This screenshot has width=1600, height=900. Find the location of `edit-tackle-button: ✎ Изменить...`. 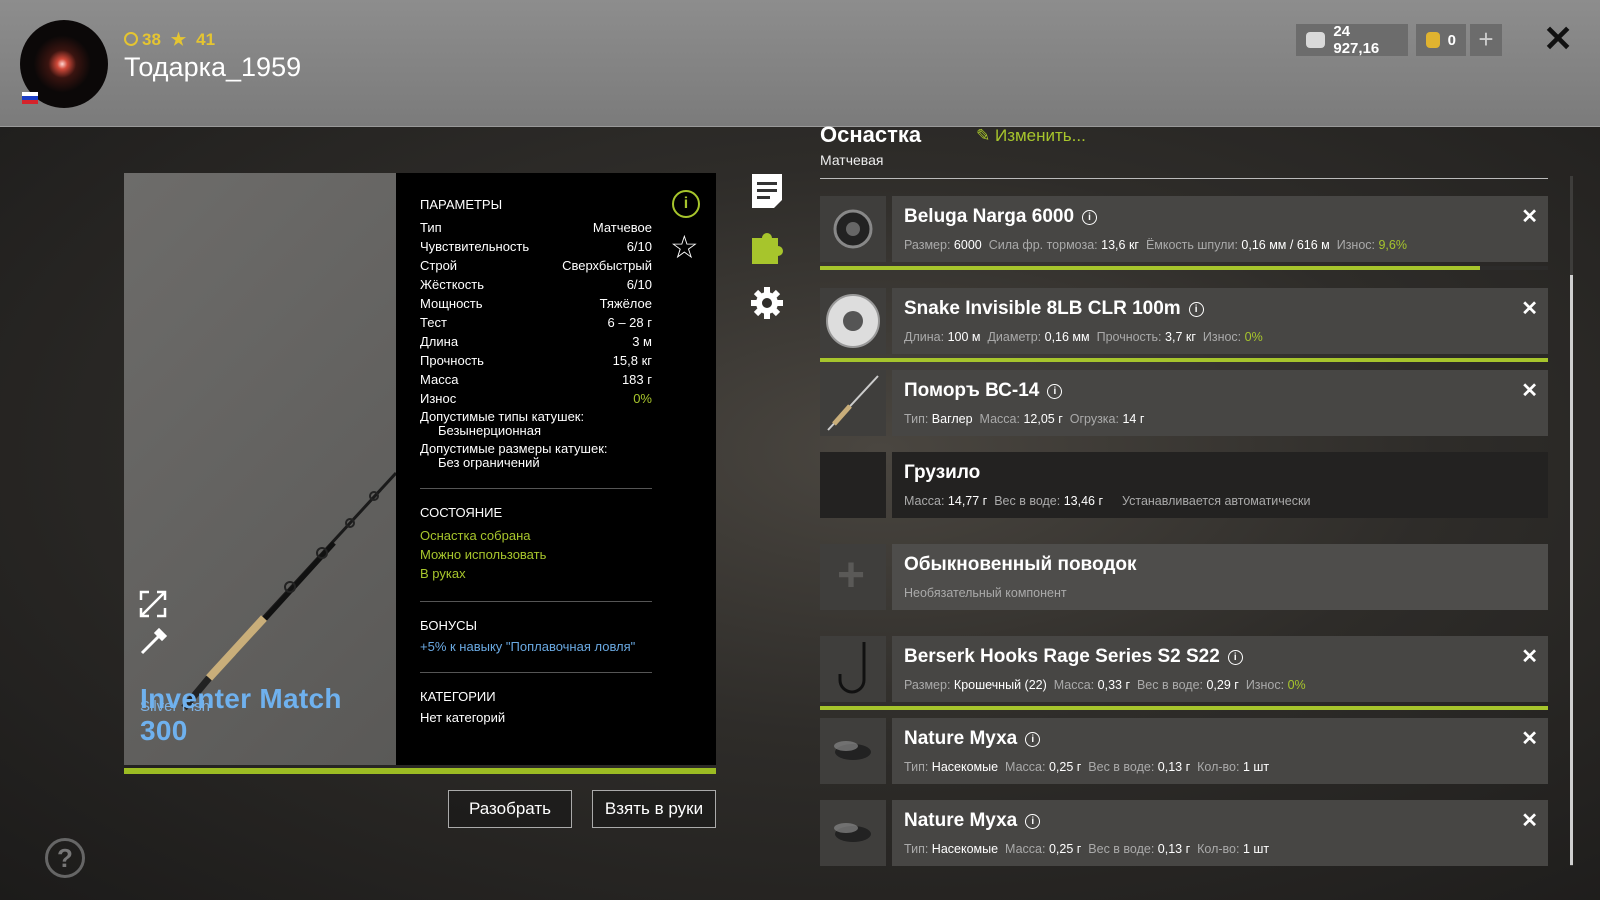

edit-tackle-button: ✎ Изменить... is located at coordinates (1031, 136).